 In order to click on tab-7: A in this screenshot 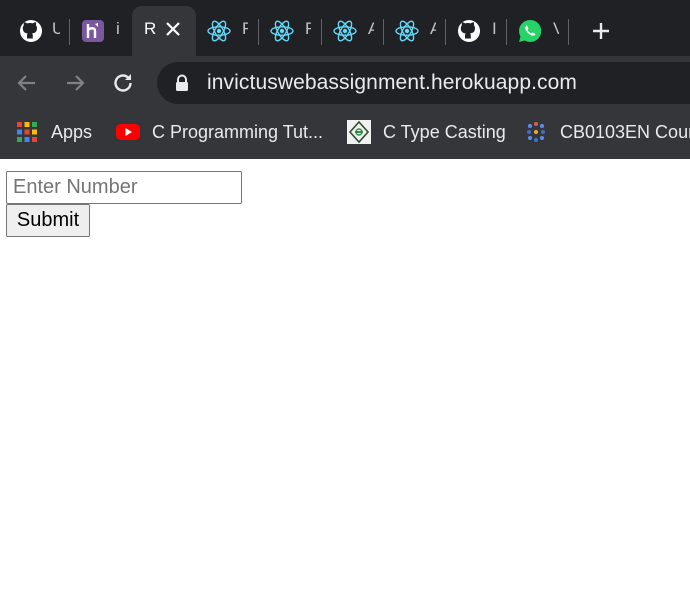, I will do `click(415, 31)`.